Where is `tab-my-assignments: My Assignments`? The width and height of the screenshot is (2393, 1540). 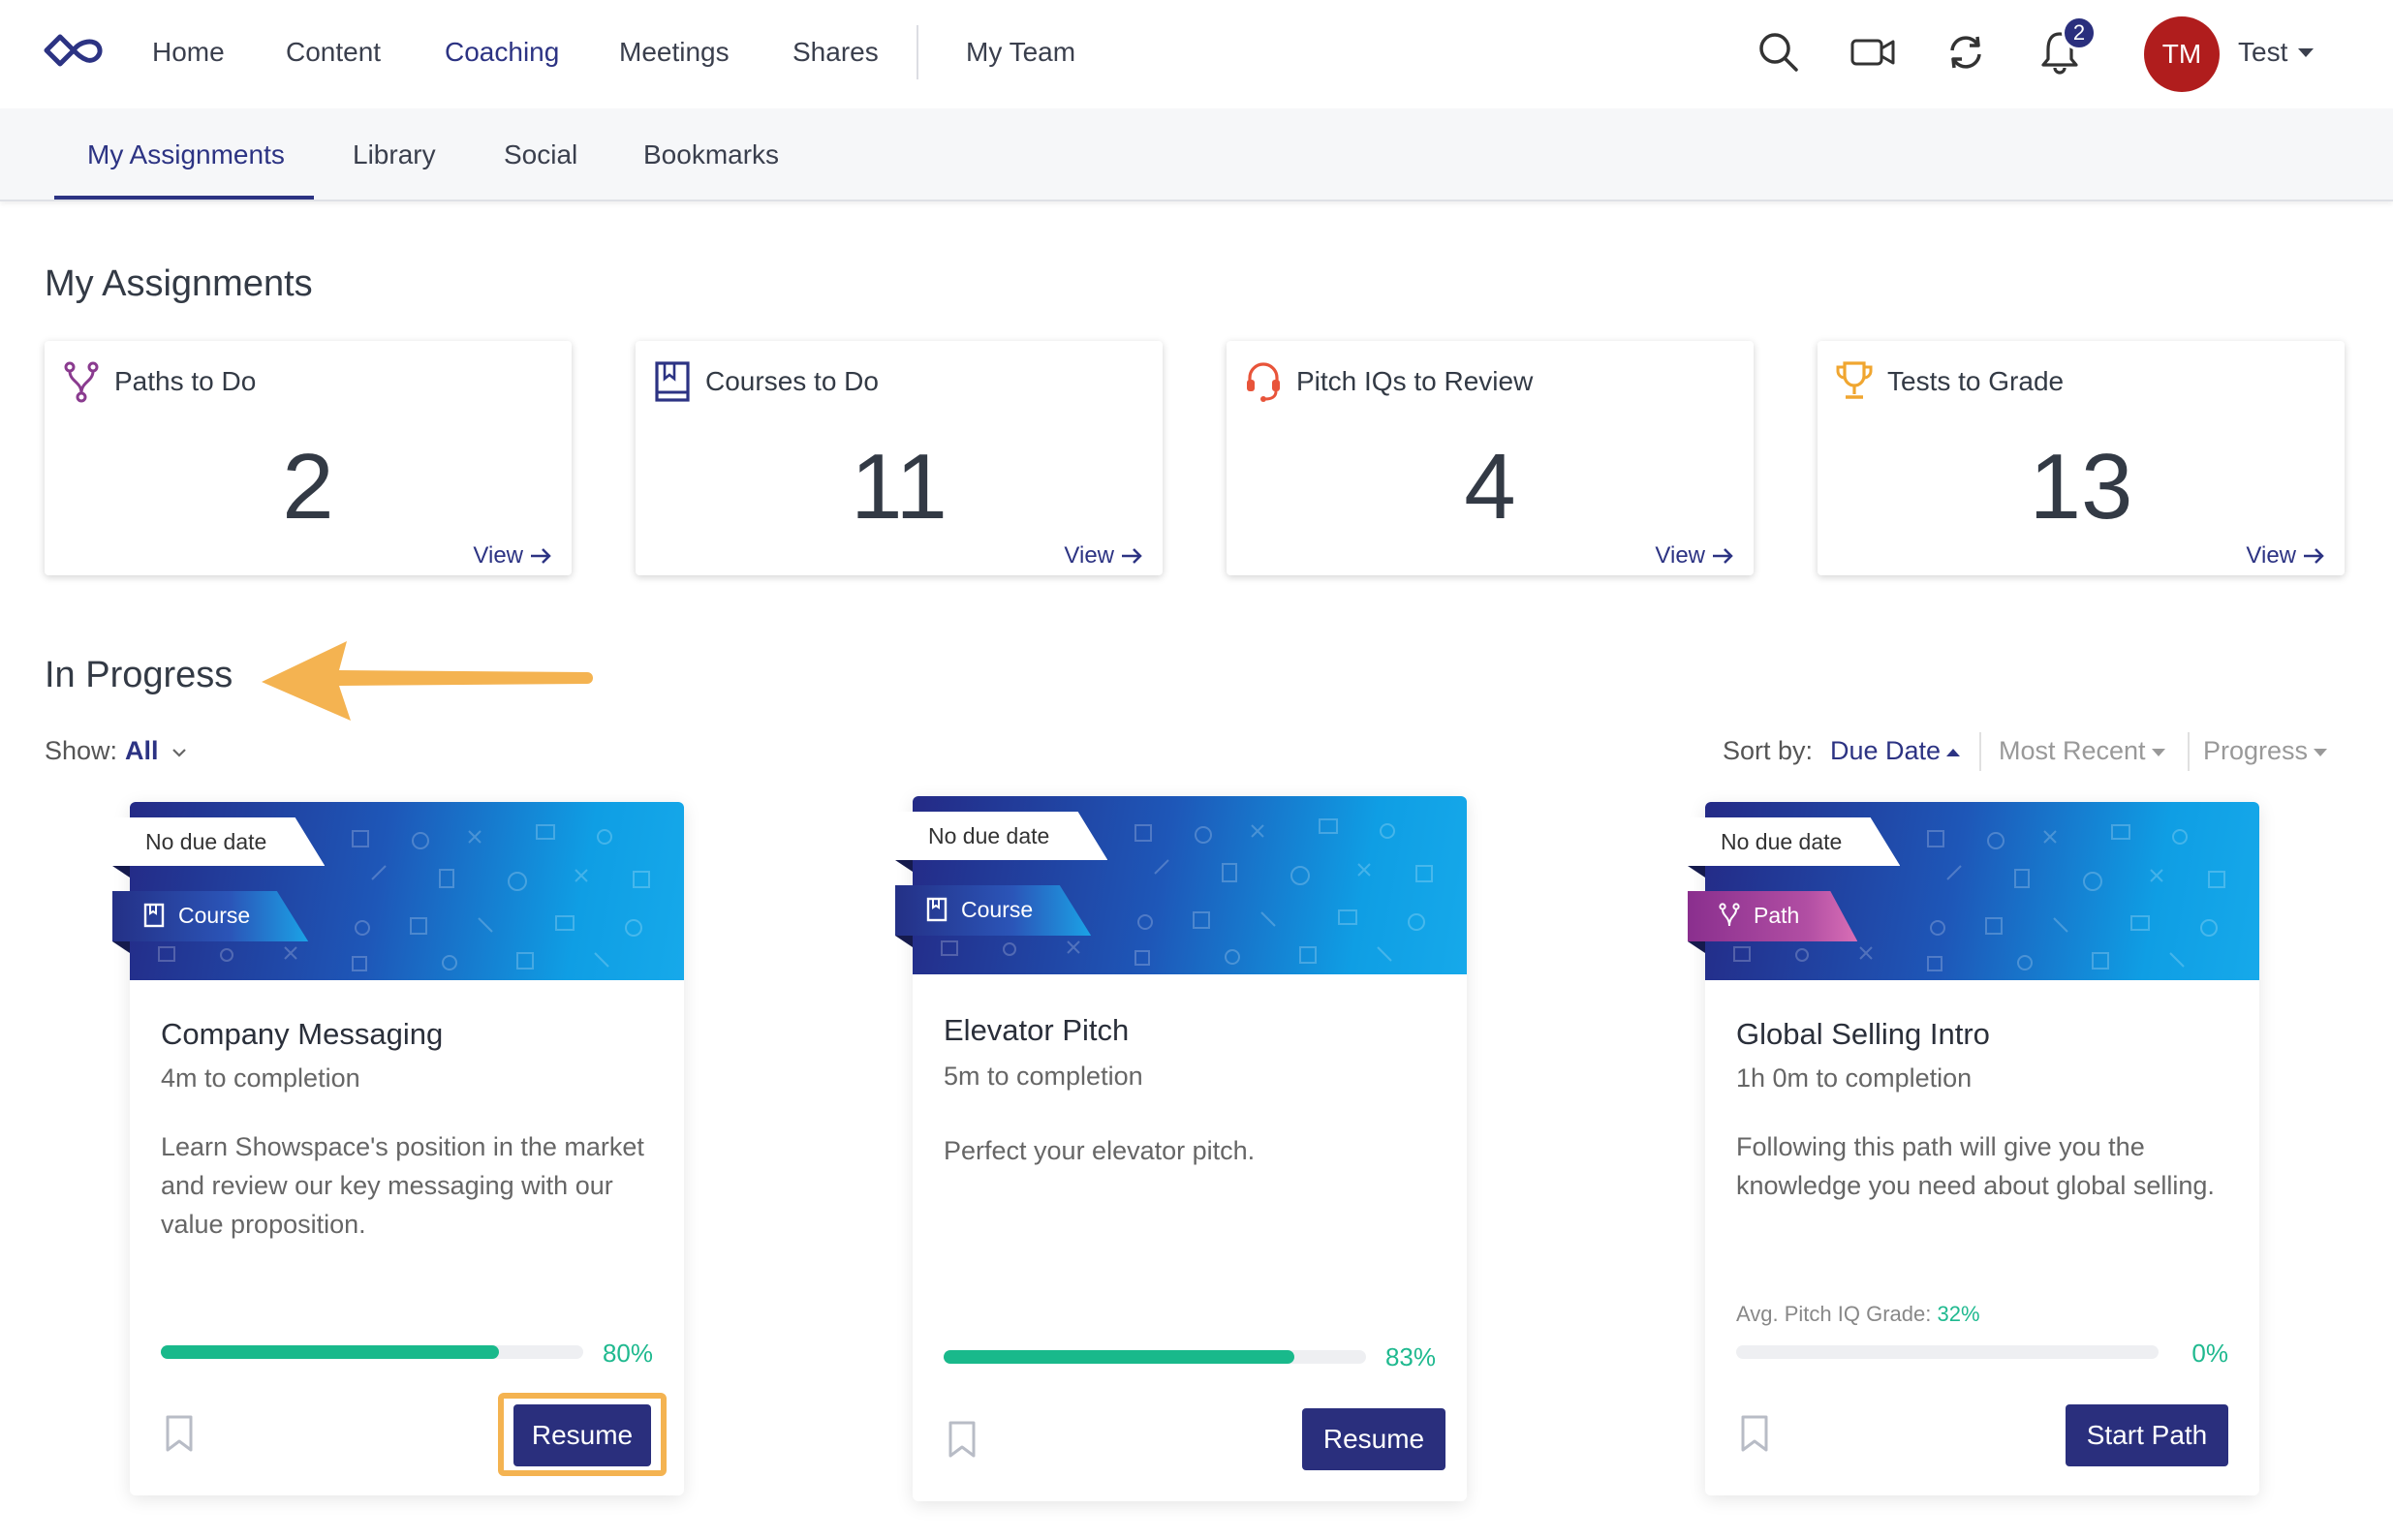 tab-my-assignments: My Assignments is located at coordinates (186, 154).